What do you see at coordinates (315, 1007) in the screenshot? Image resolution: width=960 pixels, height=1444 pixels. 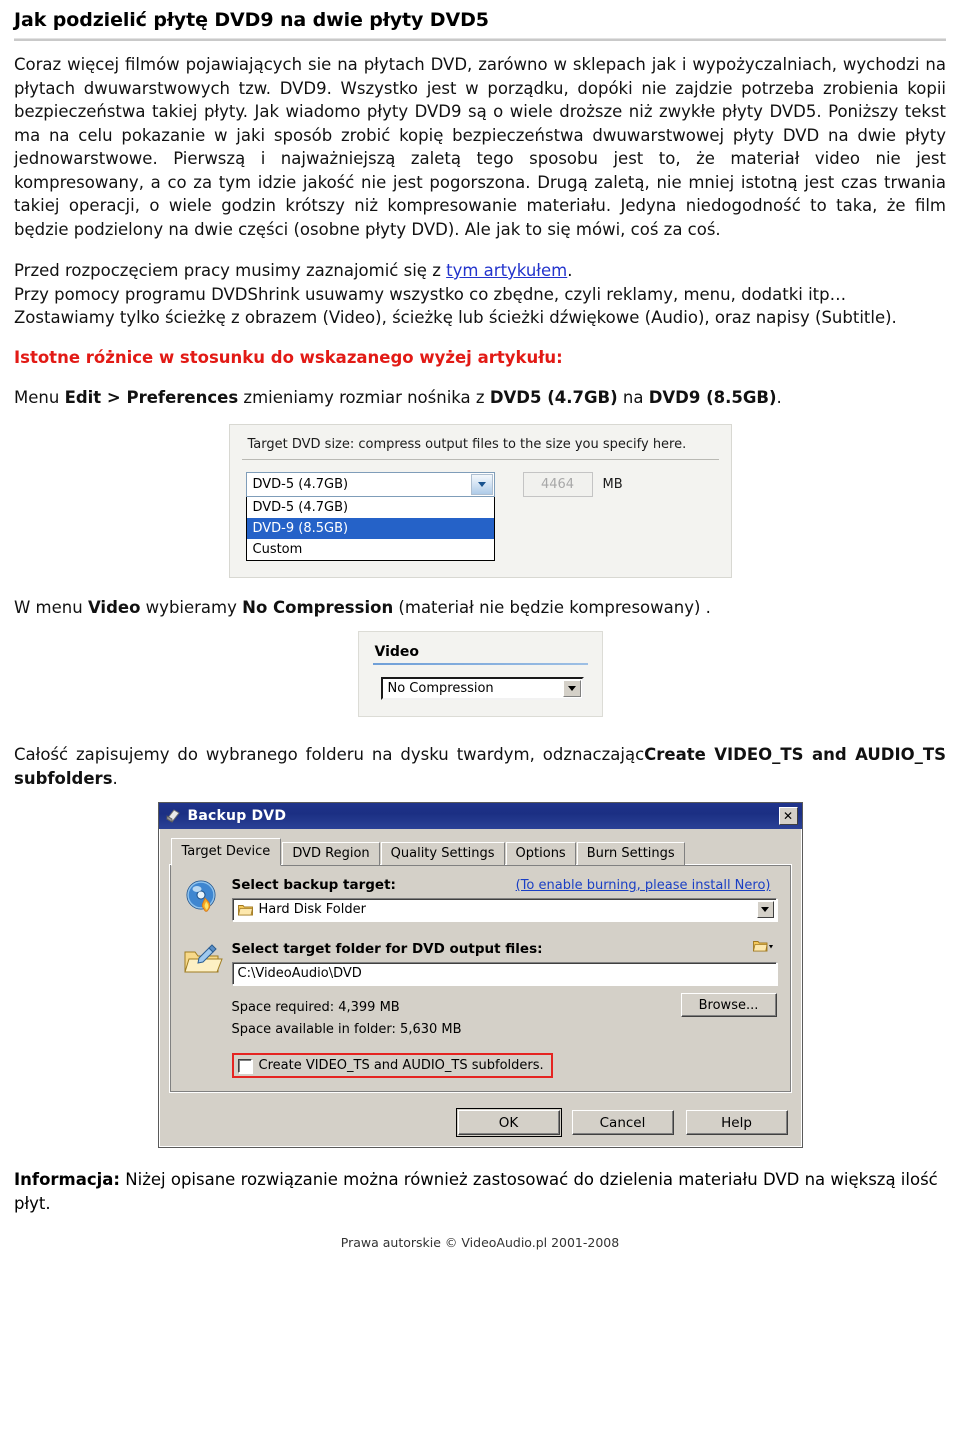 I see `space-required-text: Space required: 4,399 MB` at bounding box center [315, 1007].